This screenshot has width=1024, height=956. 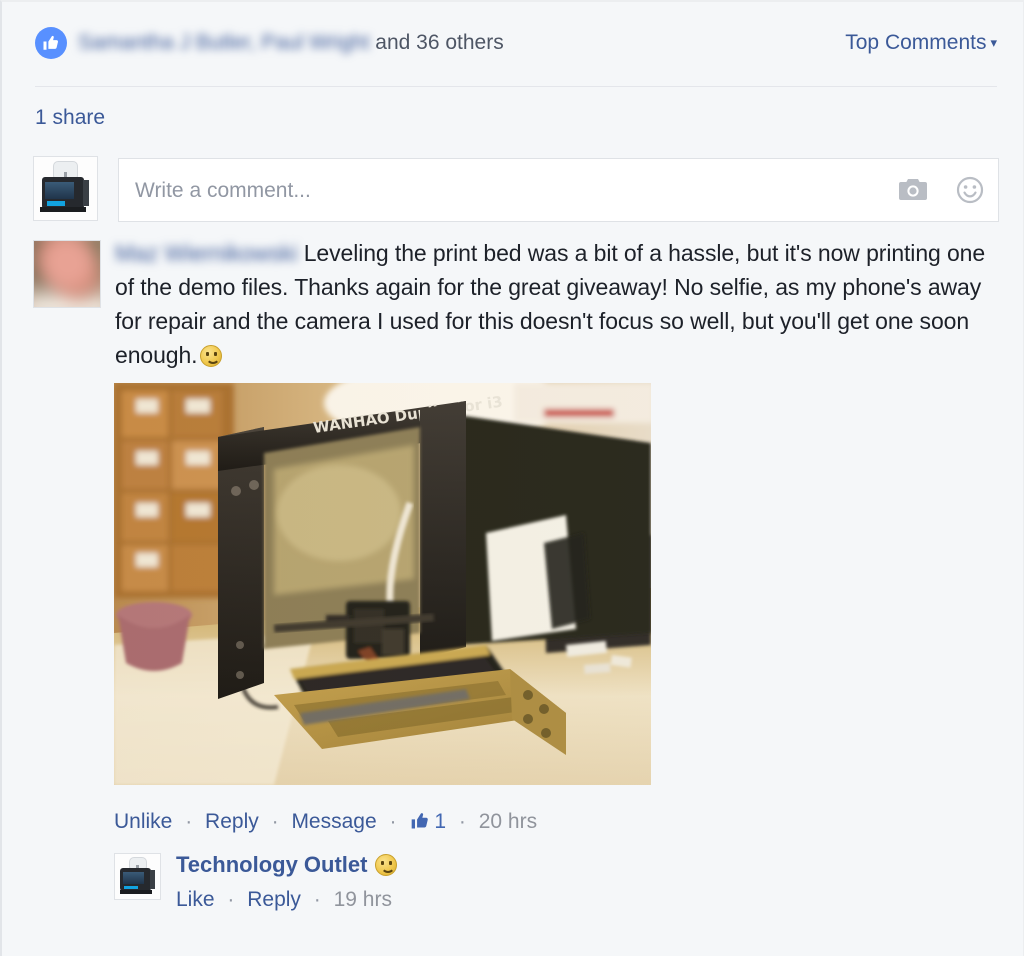 I want to click on thumbs-up-small-icon, so click(x=420, y=825).